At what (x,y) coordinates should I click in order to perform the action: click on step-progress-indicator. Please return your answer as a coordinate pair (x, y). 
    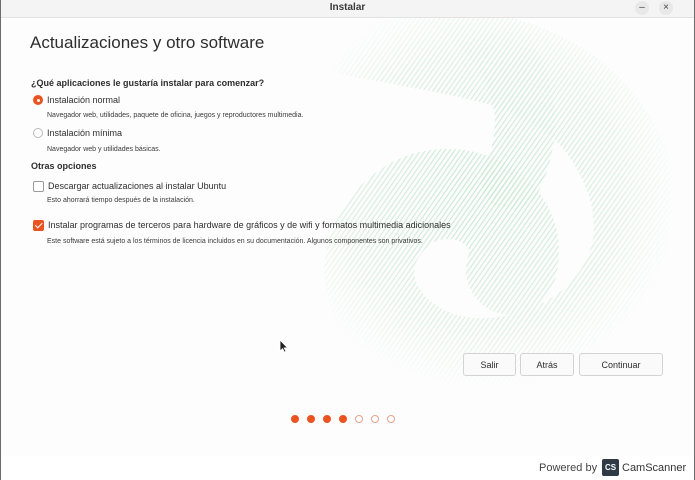
    Looking at the image, I should click on (347, 419).